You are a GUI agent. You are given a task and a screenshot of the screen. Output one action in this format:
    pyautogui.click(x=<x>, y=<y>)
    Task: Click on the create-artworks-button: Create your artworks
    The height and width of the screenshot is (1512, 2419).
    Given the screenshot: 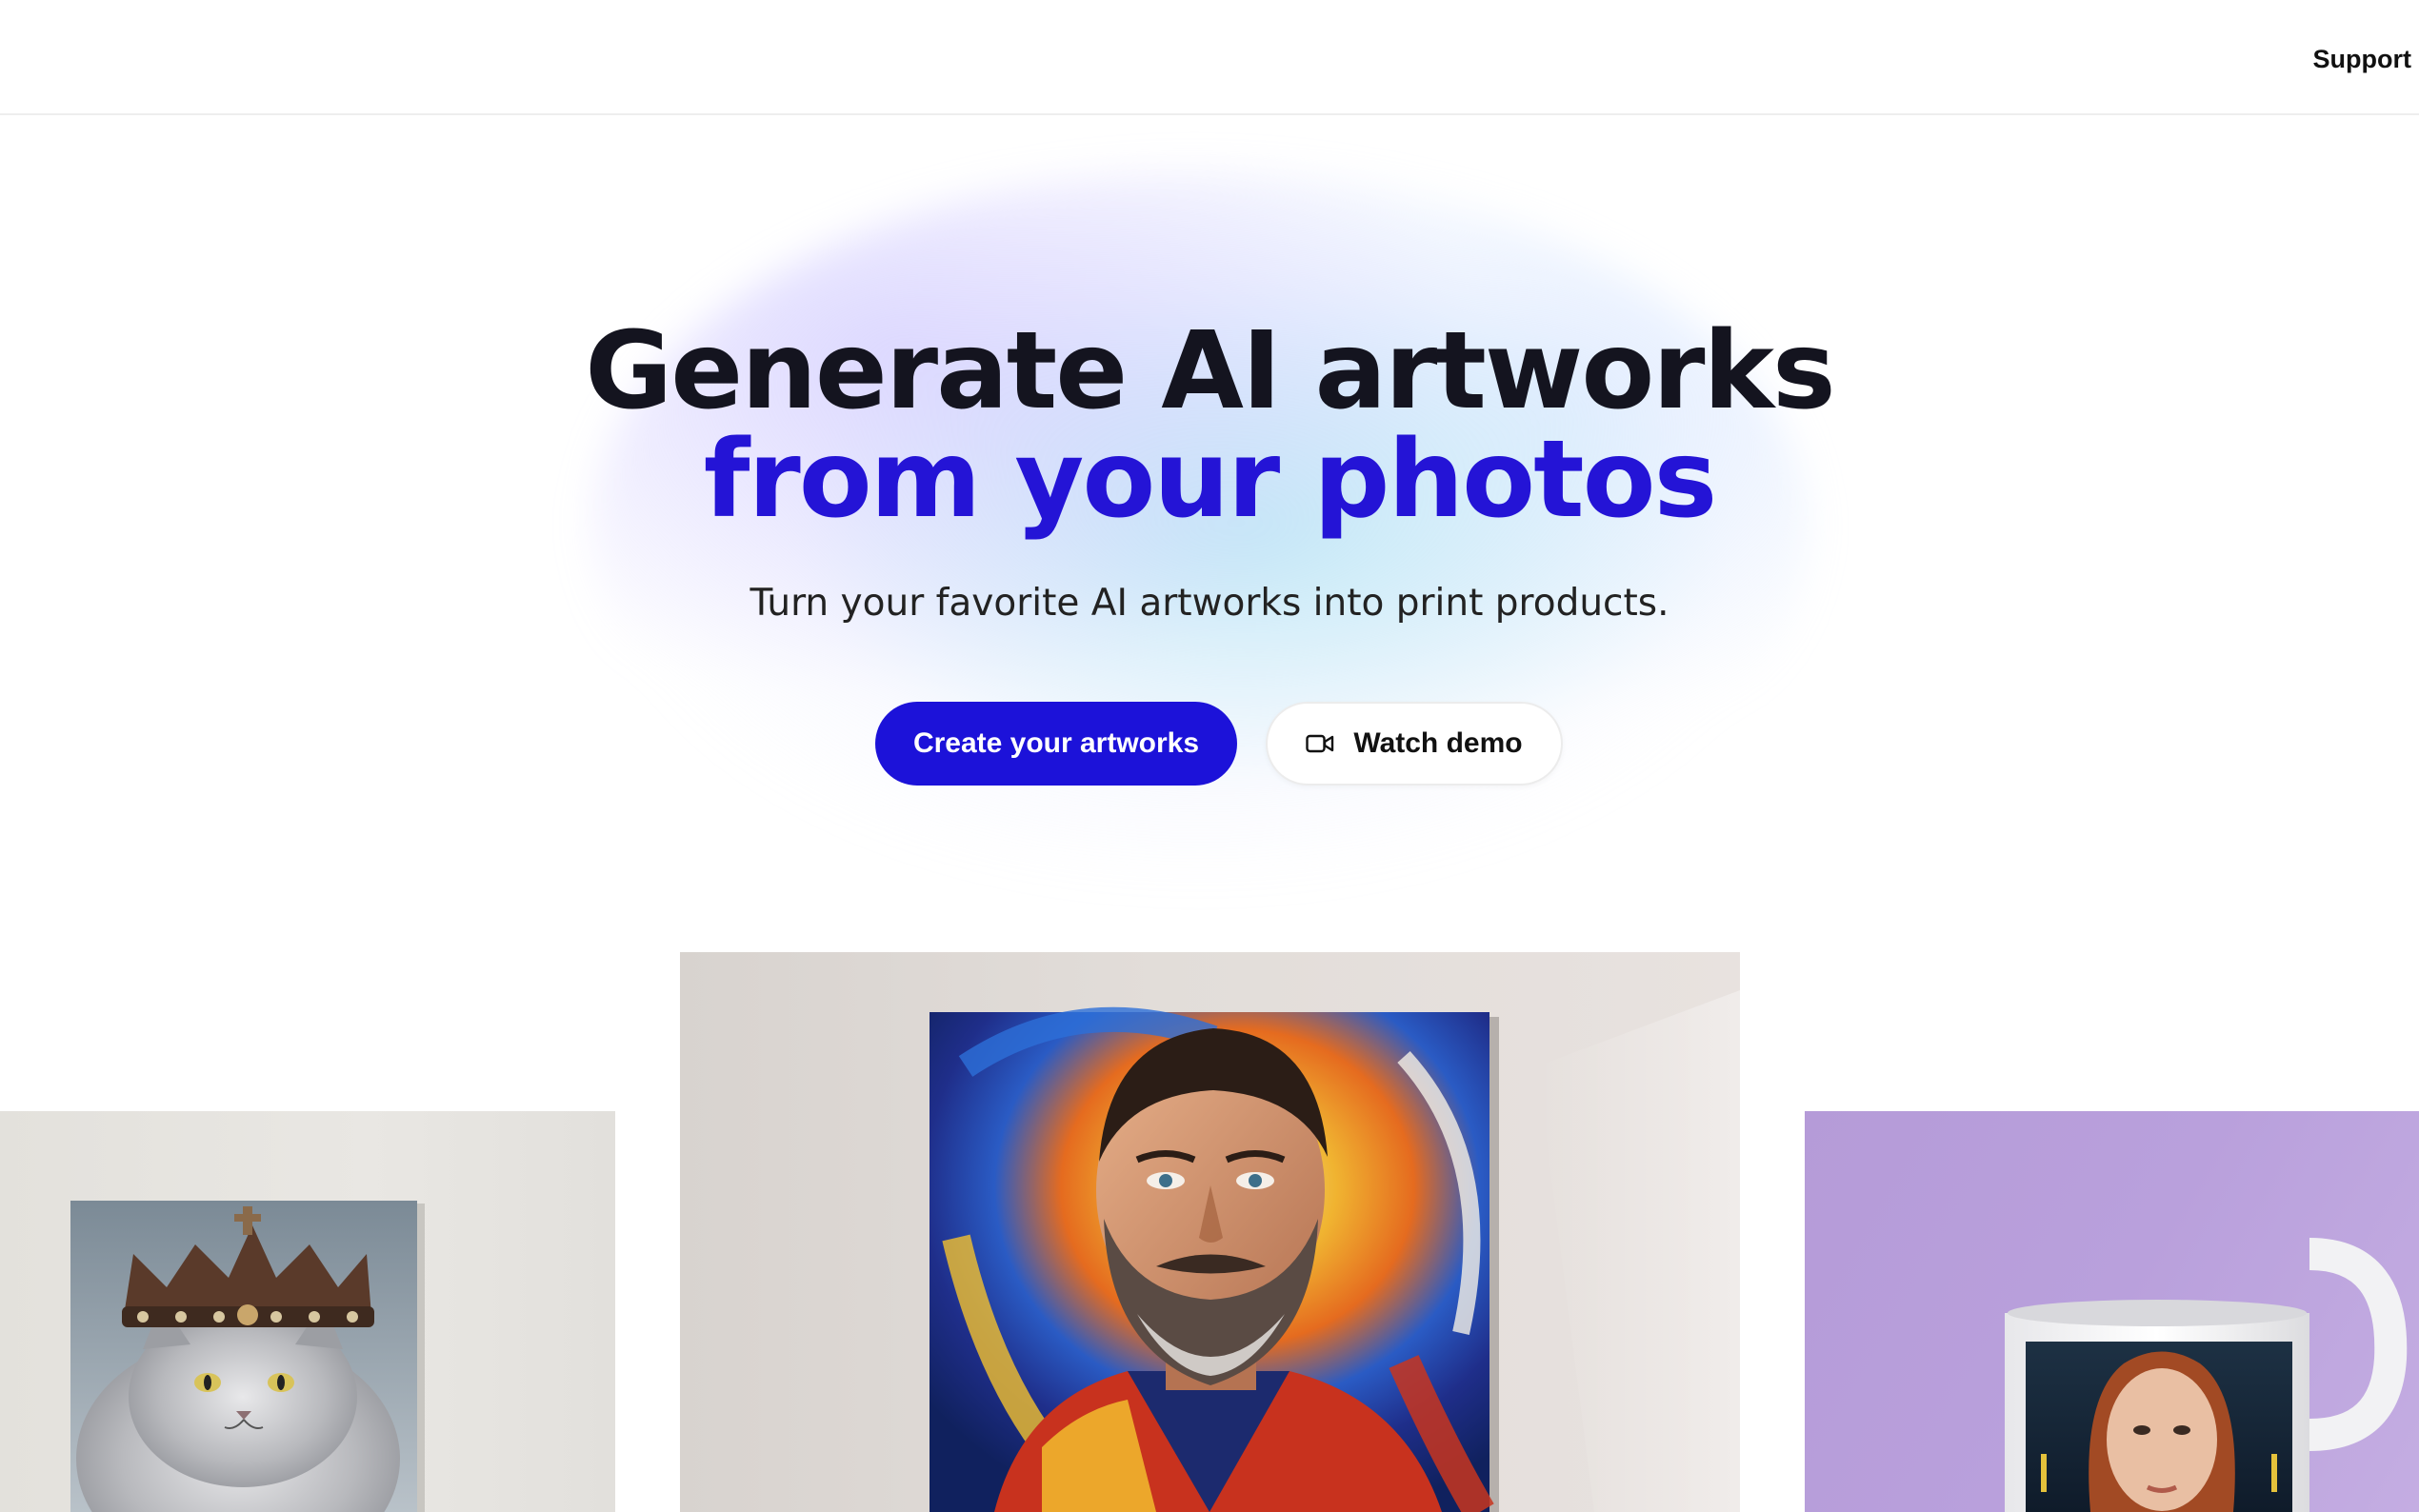 What is the action you would take?
    pyautogui.click(x=1056, y=744)
    